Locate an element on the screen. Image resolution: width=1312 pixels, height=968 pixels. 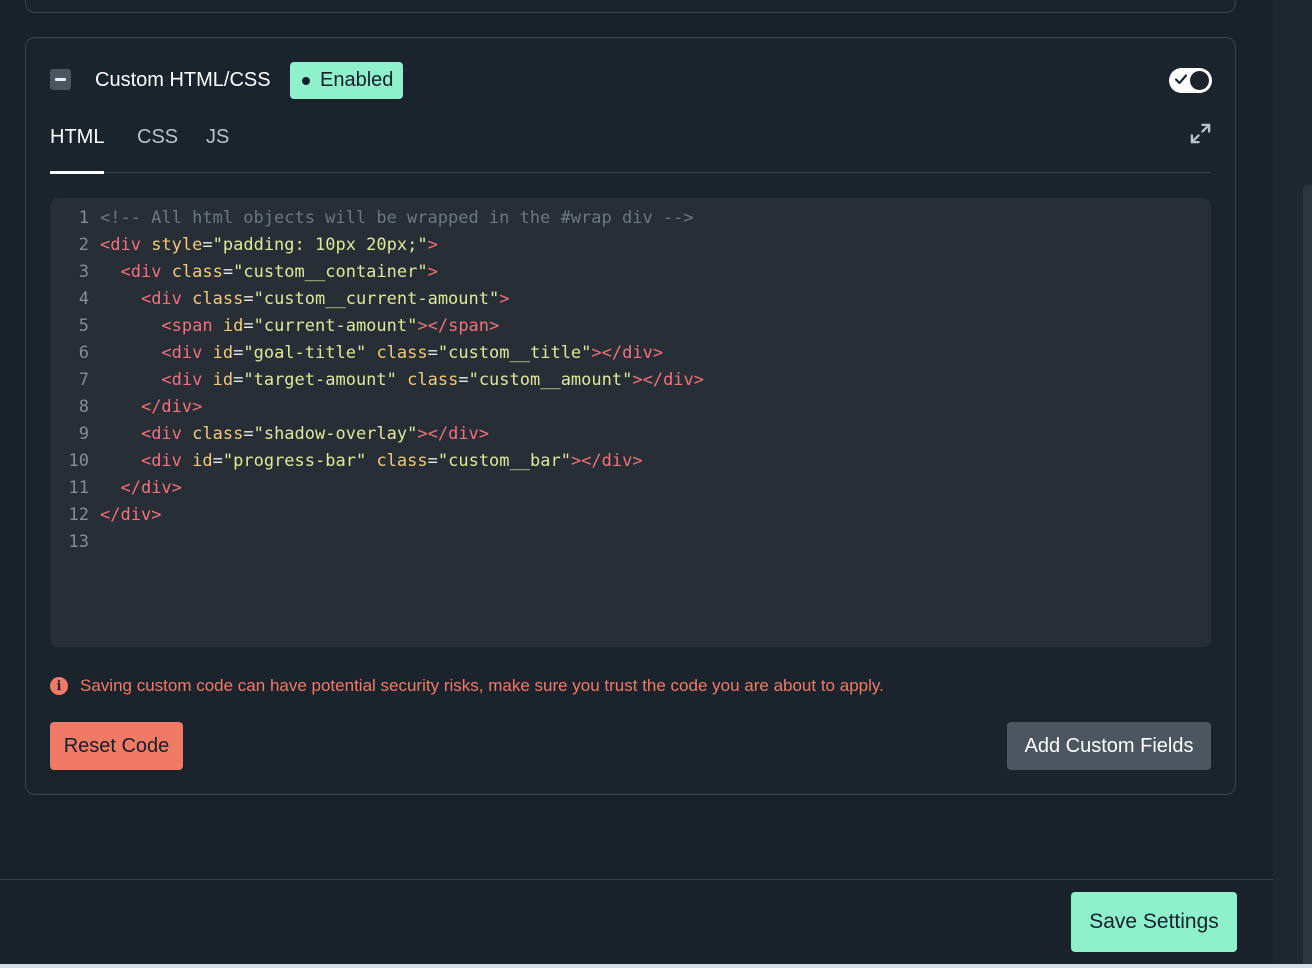
collapse-button is located at coordinates (60, 79).